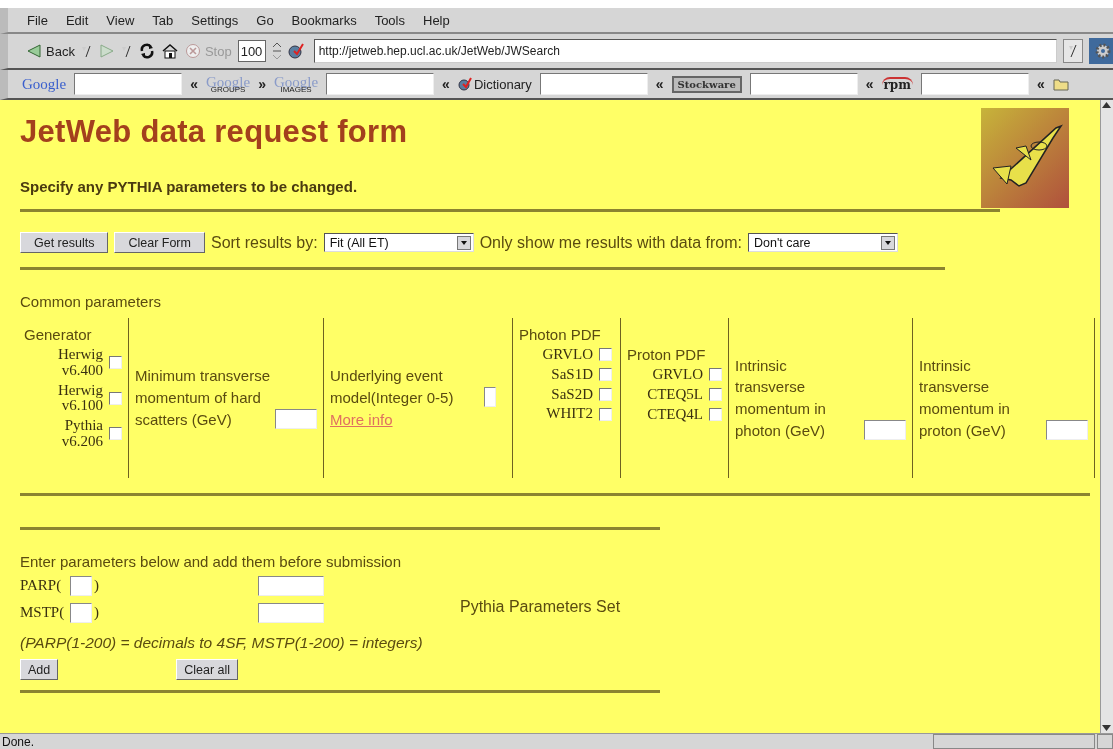  Describe the element at coordinates (706, 84) in the screenshot. I see `stockware-logo: Stockware` at that location.